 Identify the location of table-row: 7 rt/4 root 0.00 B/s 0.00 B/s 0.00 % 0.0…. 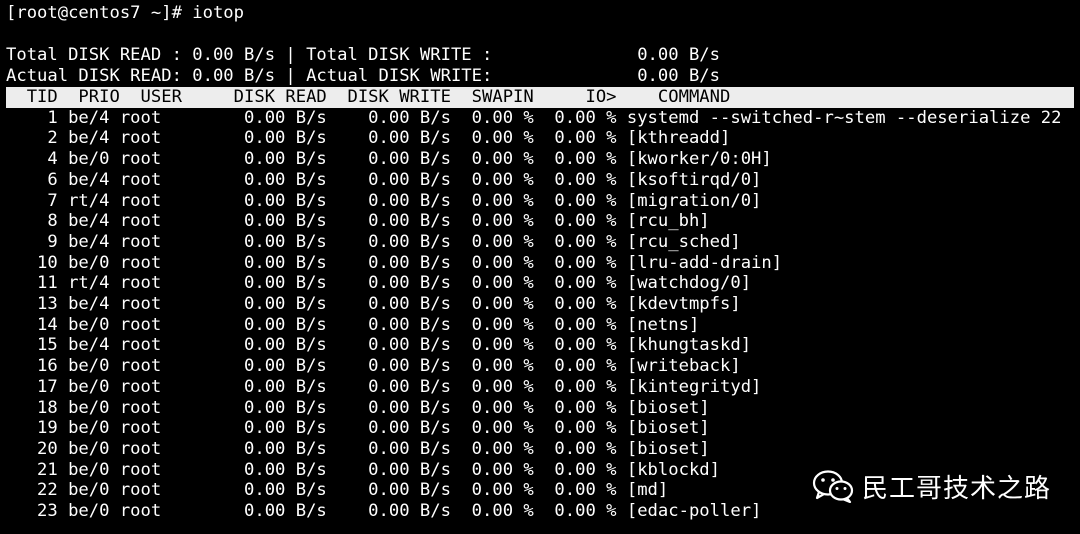
(384, 200).